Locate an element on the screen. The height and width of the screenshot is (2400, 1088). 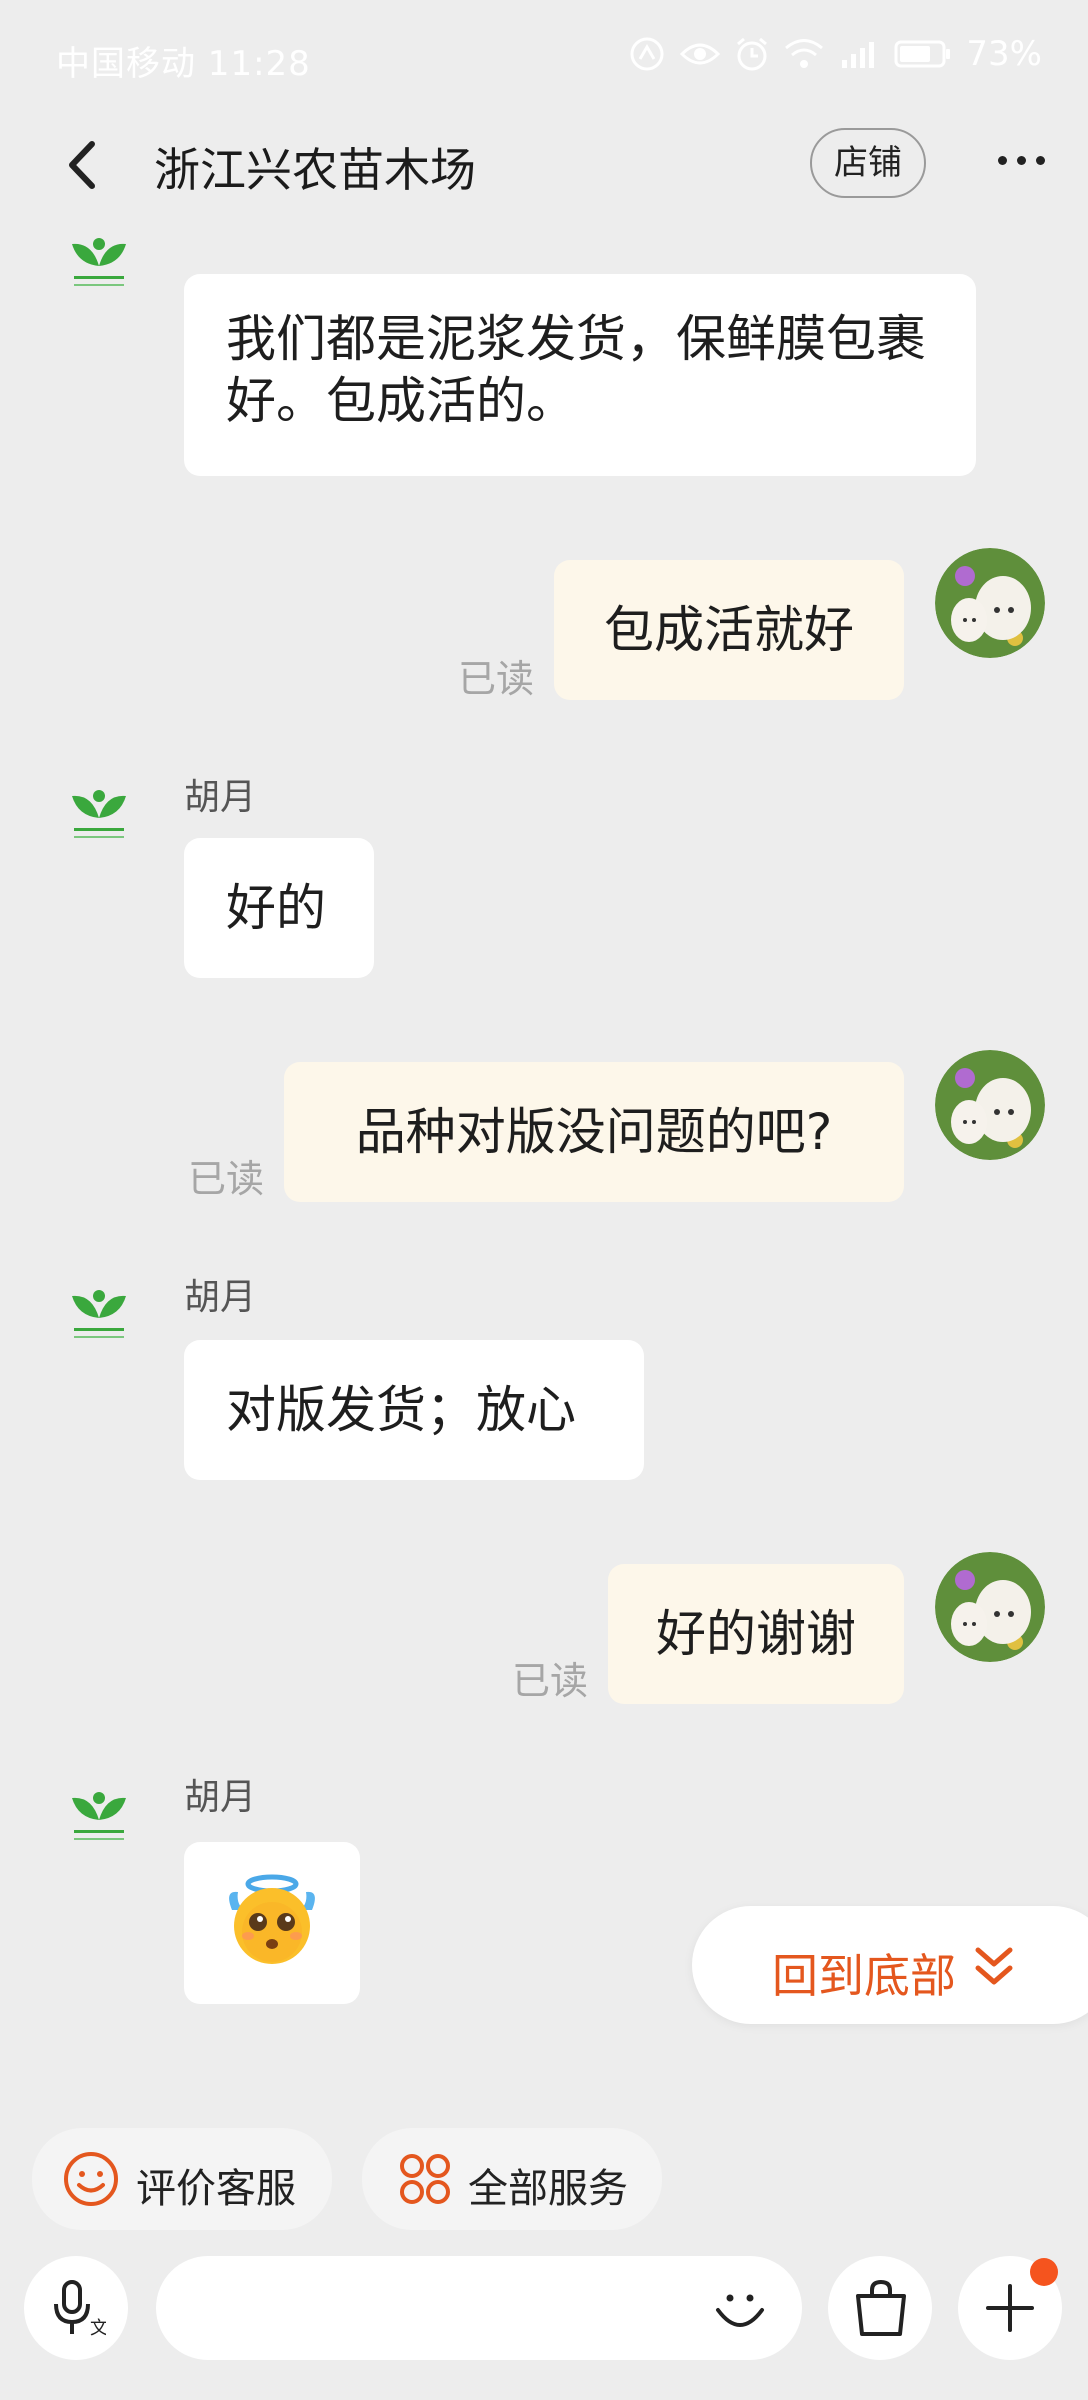
grid-services-icon is located at coordinates (425, 2179).